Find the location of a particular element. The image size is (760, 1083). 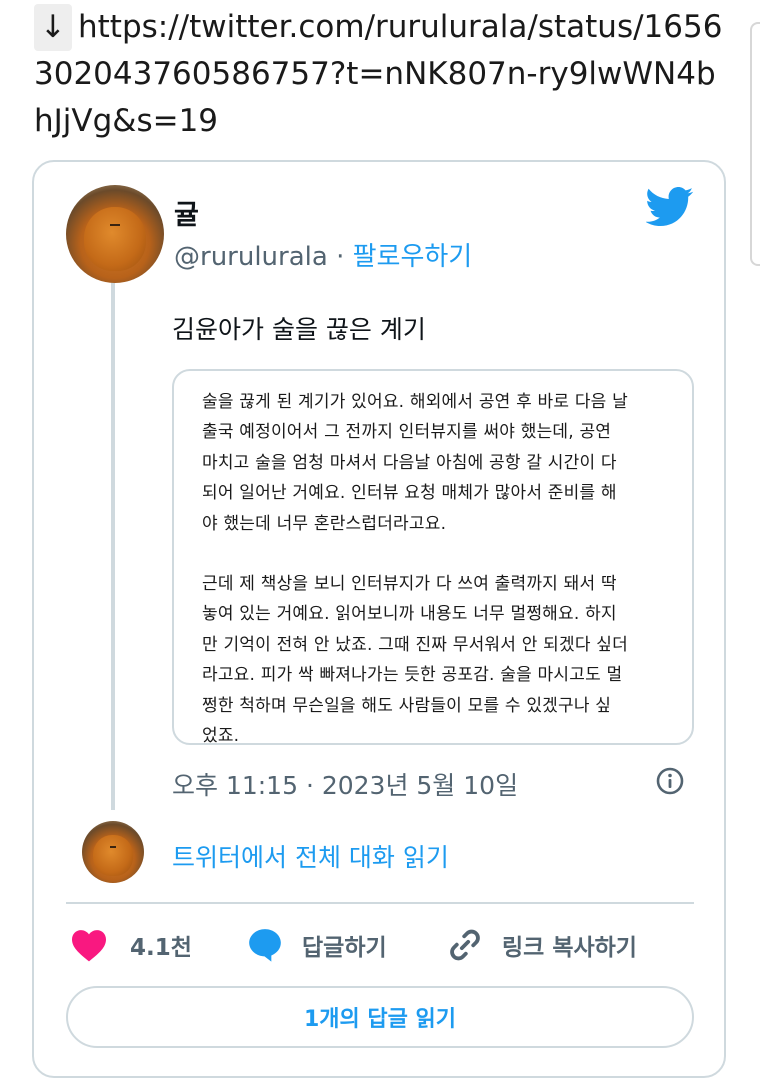

divider is located at coordinates (380, 903).